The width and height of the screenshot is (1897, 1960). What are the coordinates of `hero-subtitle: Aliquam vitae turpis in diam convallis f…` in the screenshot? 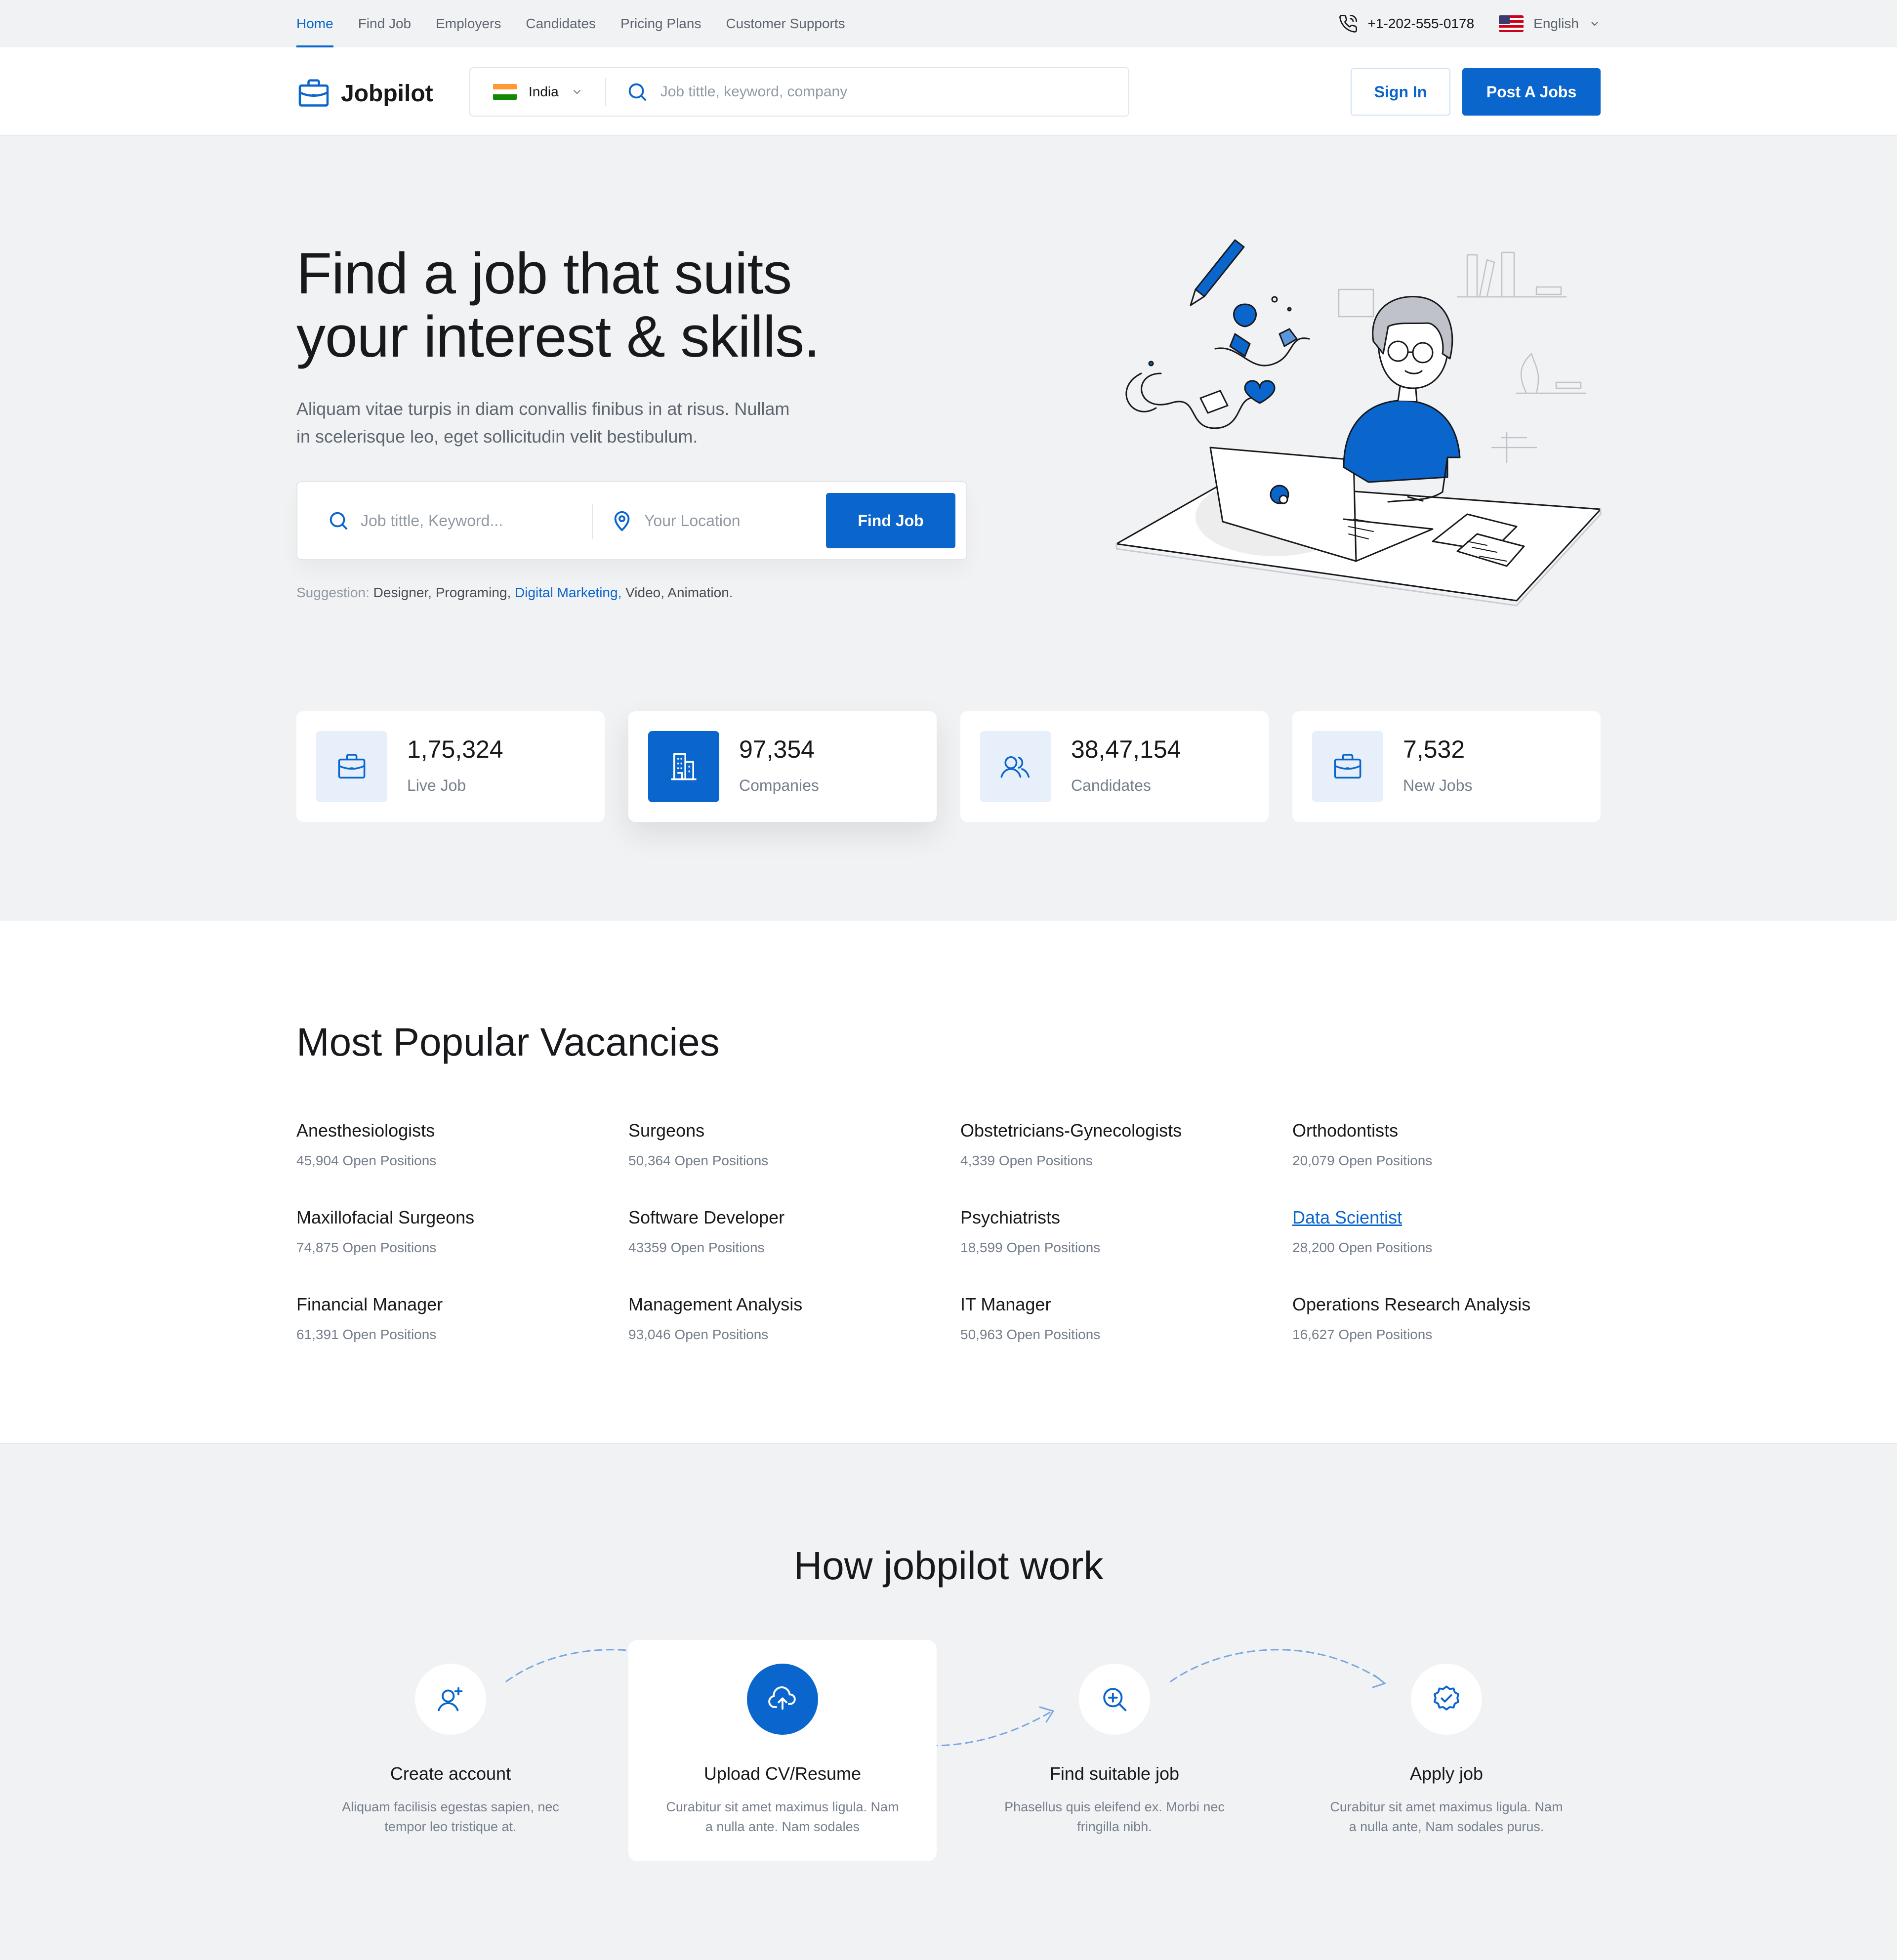 It's located at (568, 422).